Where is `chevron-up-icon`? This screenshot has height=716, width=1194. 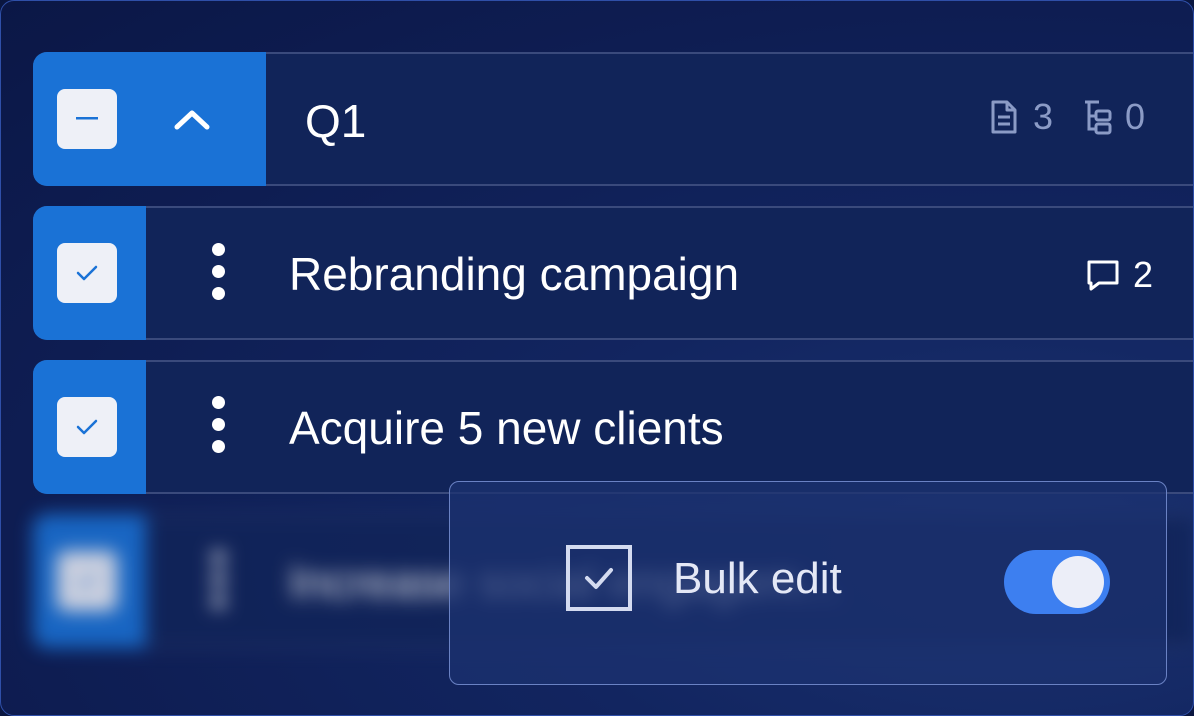
chevron-up-icon is located at coordinates (192, 120).